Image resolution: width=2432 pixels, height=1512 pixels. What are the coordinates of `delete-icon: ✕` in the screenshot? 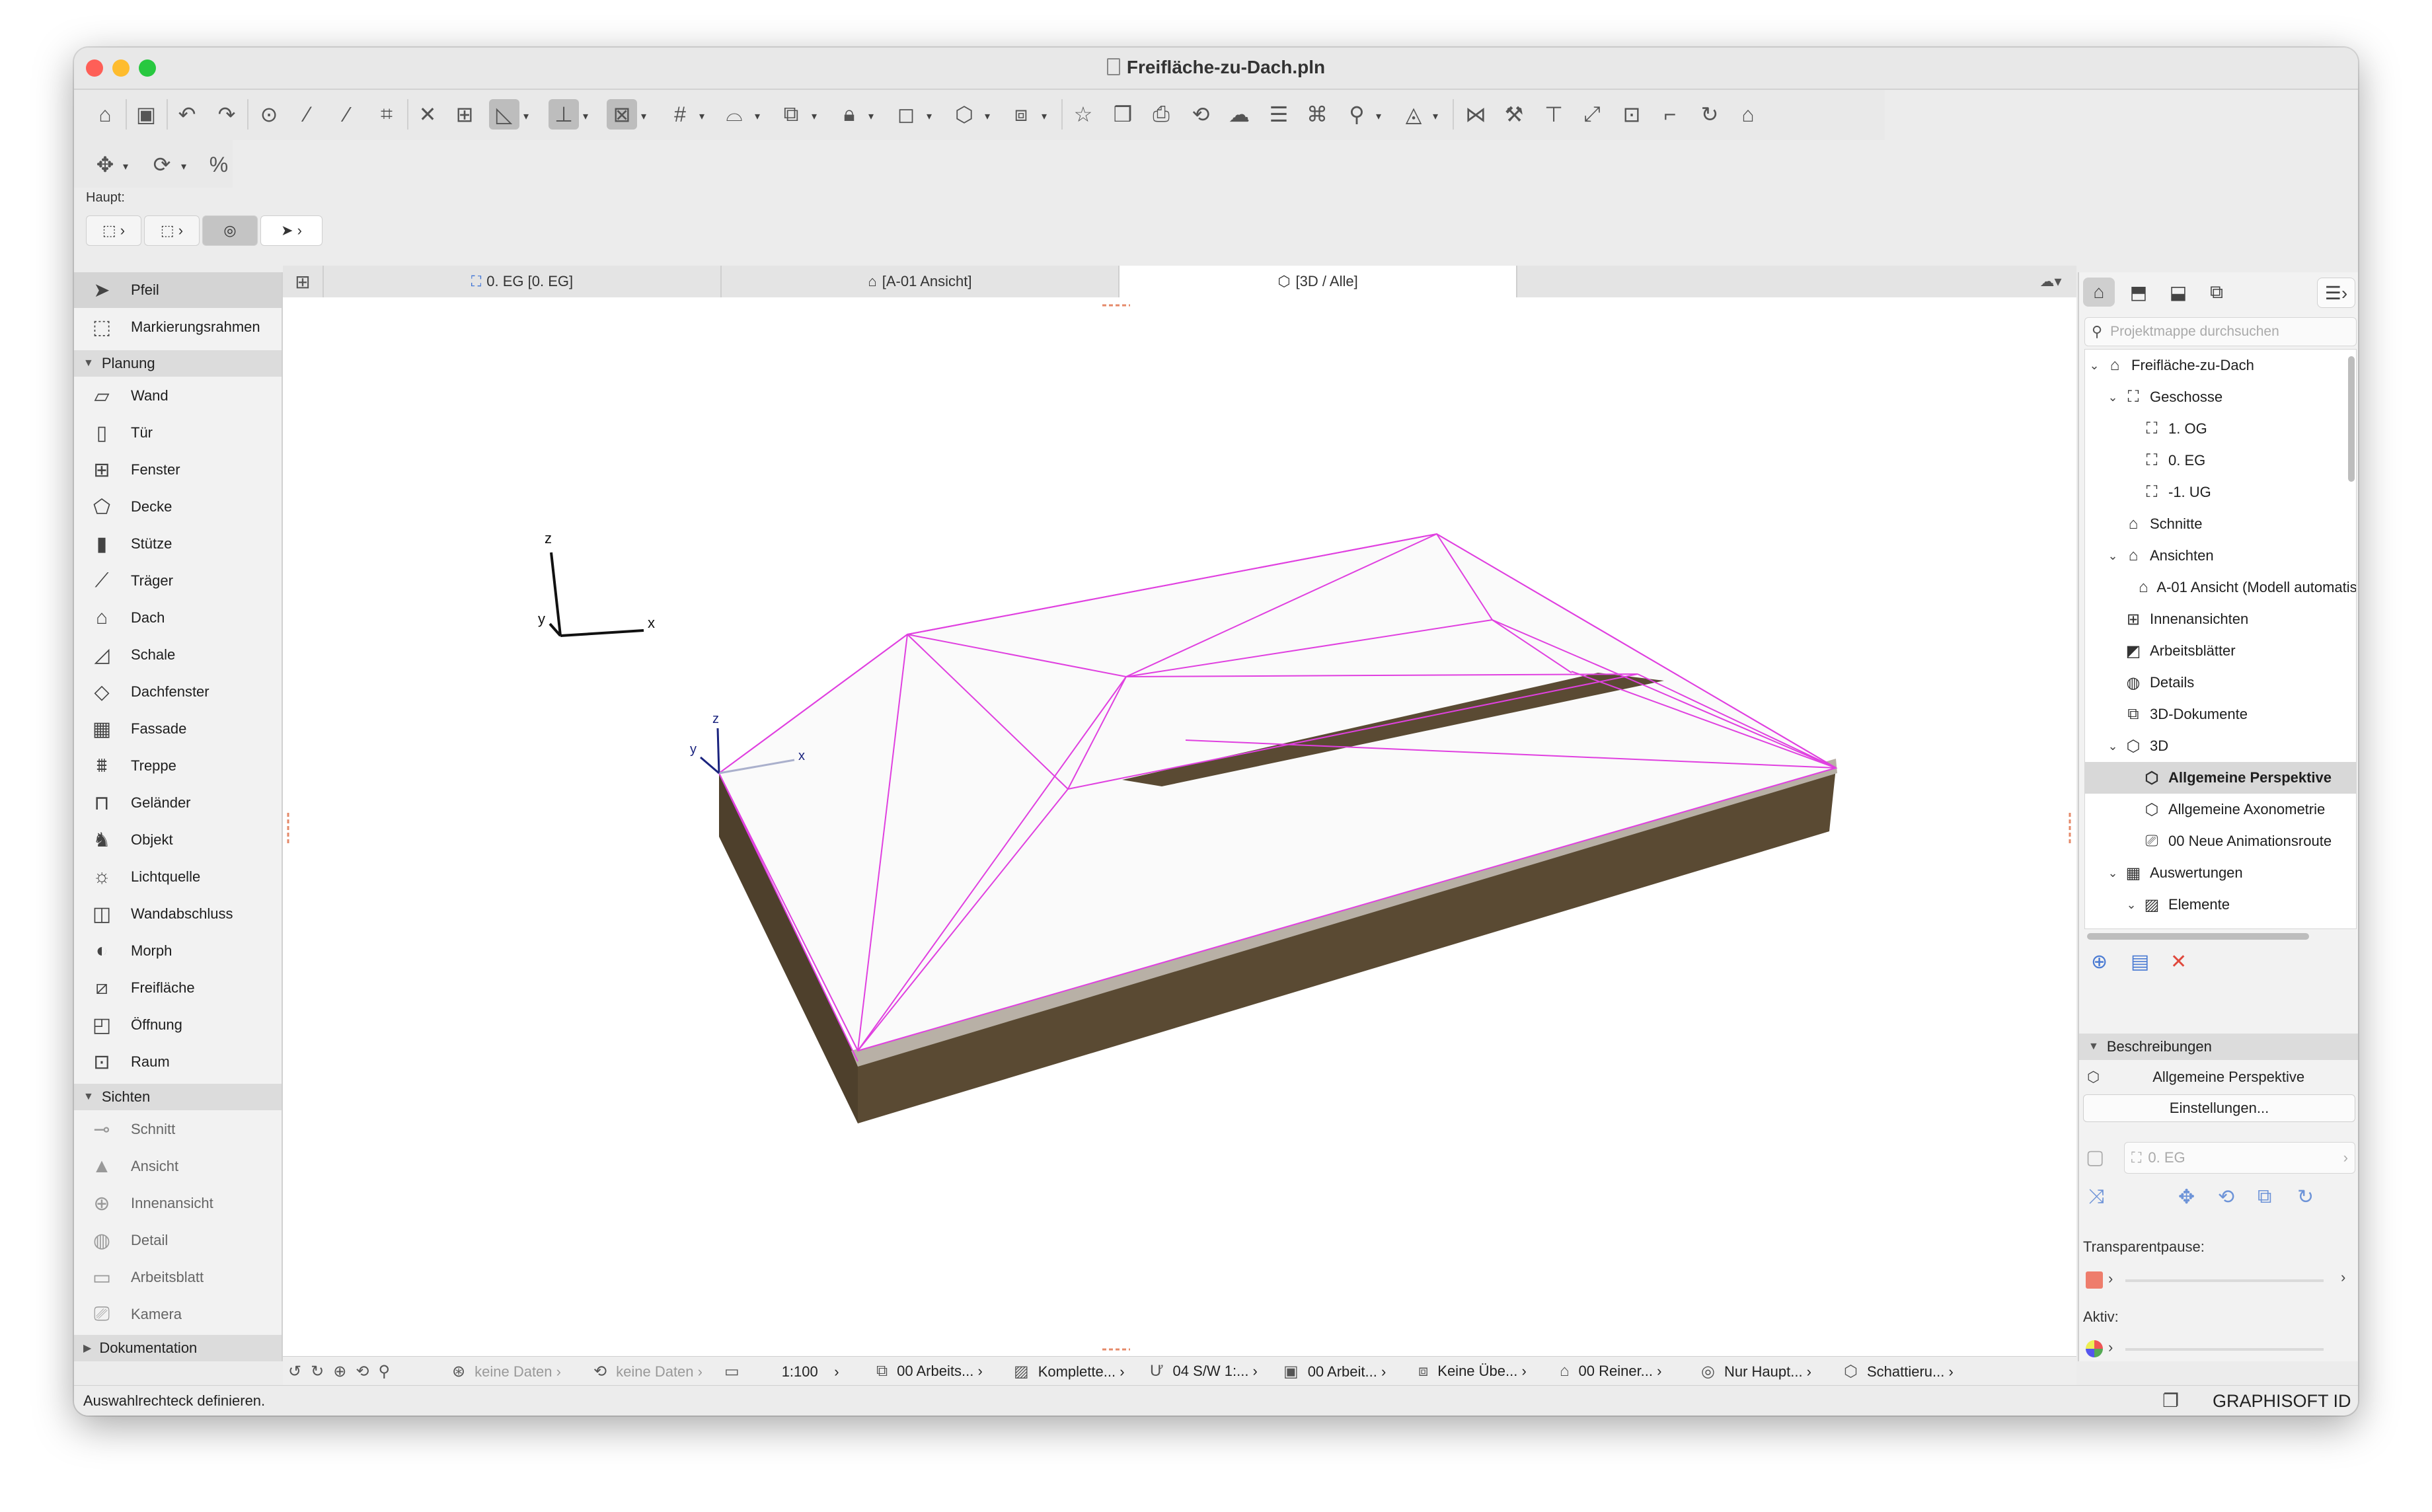 It's located at (2178, 961).